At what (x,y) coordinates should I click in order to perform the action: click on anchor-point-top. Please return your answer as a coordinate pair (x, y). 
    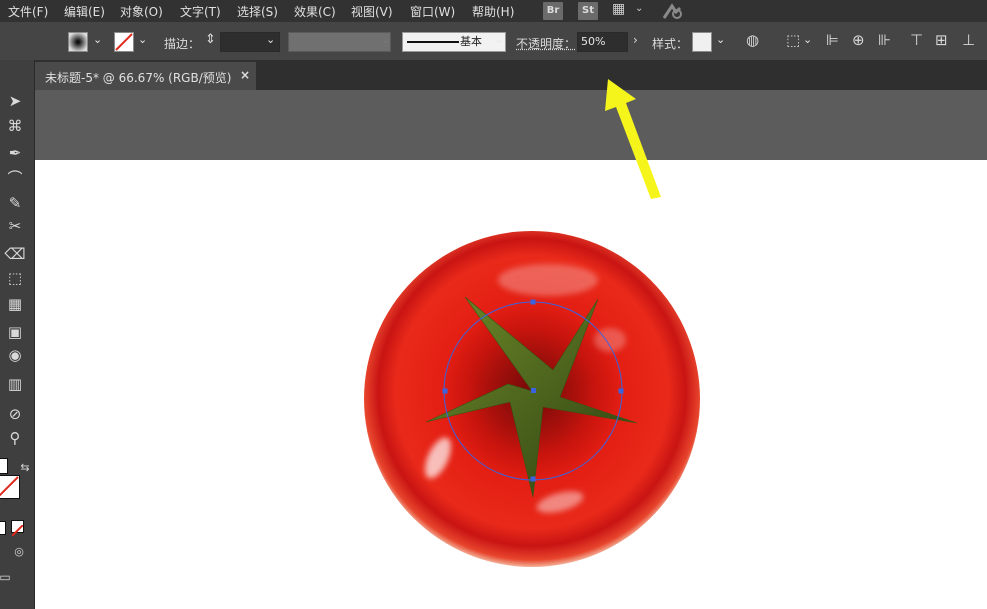
    Looking at the image, I should click on (533, 302).